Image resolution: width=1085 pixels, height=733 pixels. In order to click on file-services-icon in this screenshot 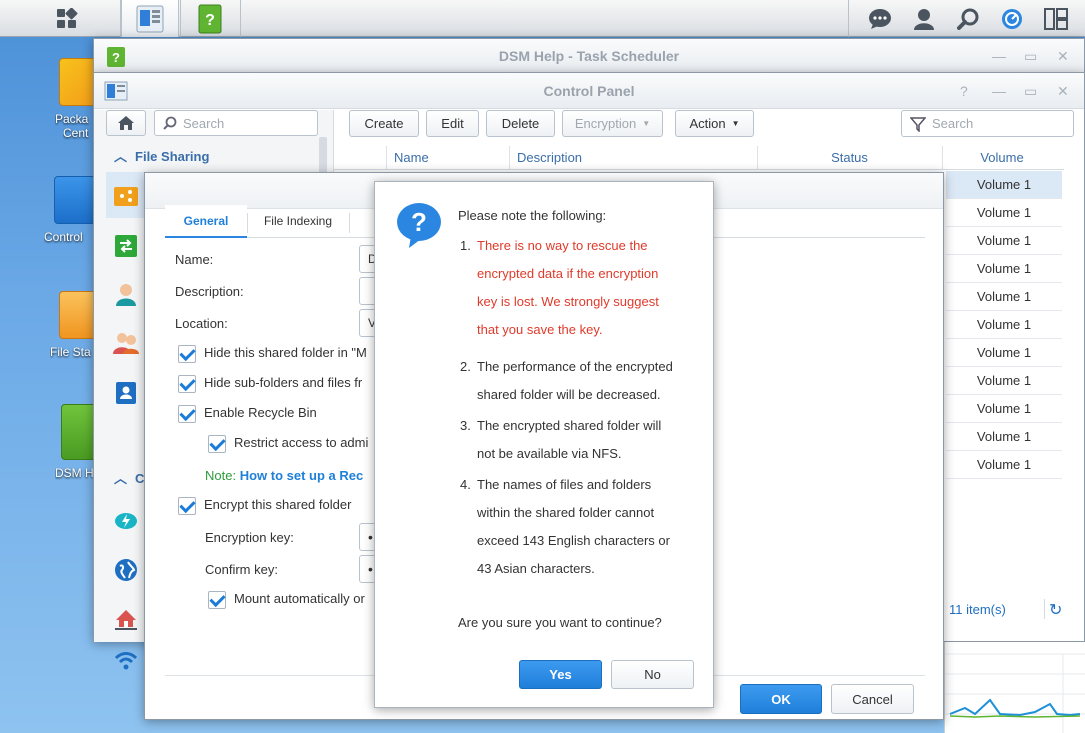, I will do `click(126, 246)`.